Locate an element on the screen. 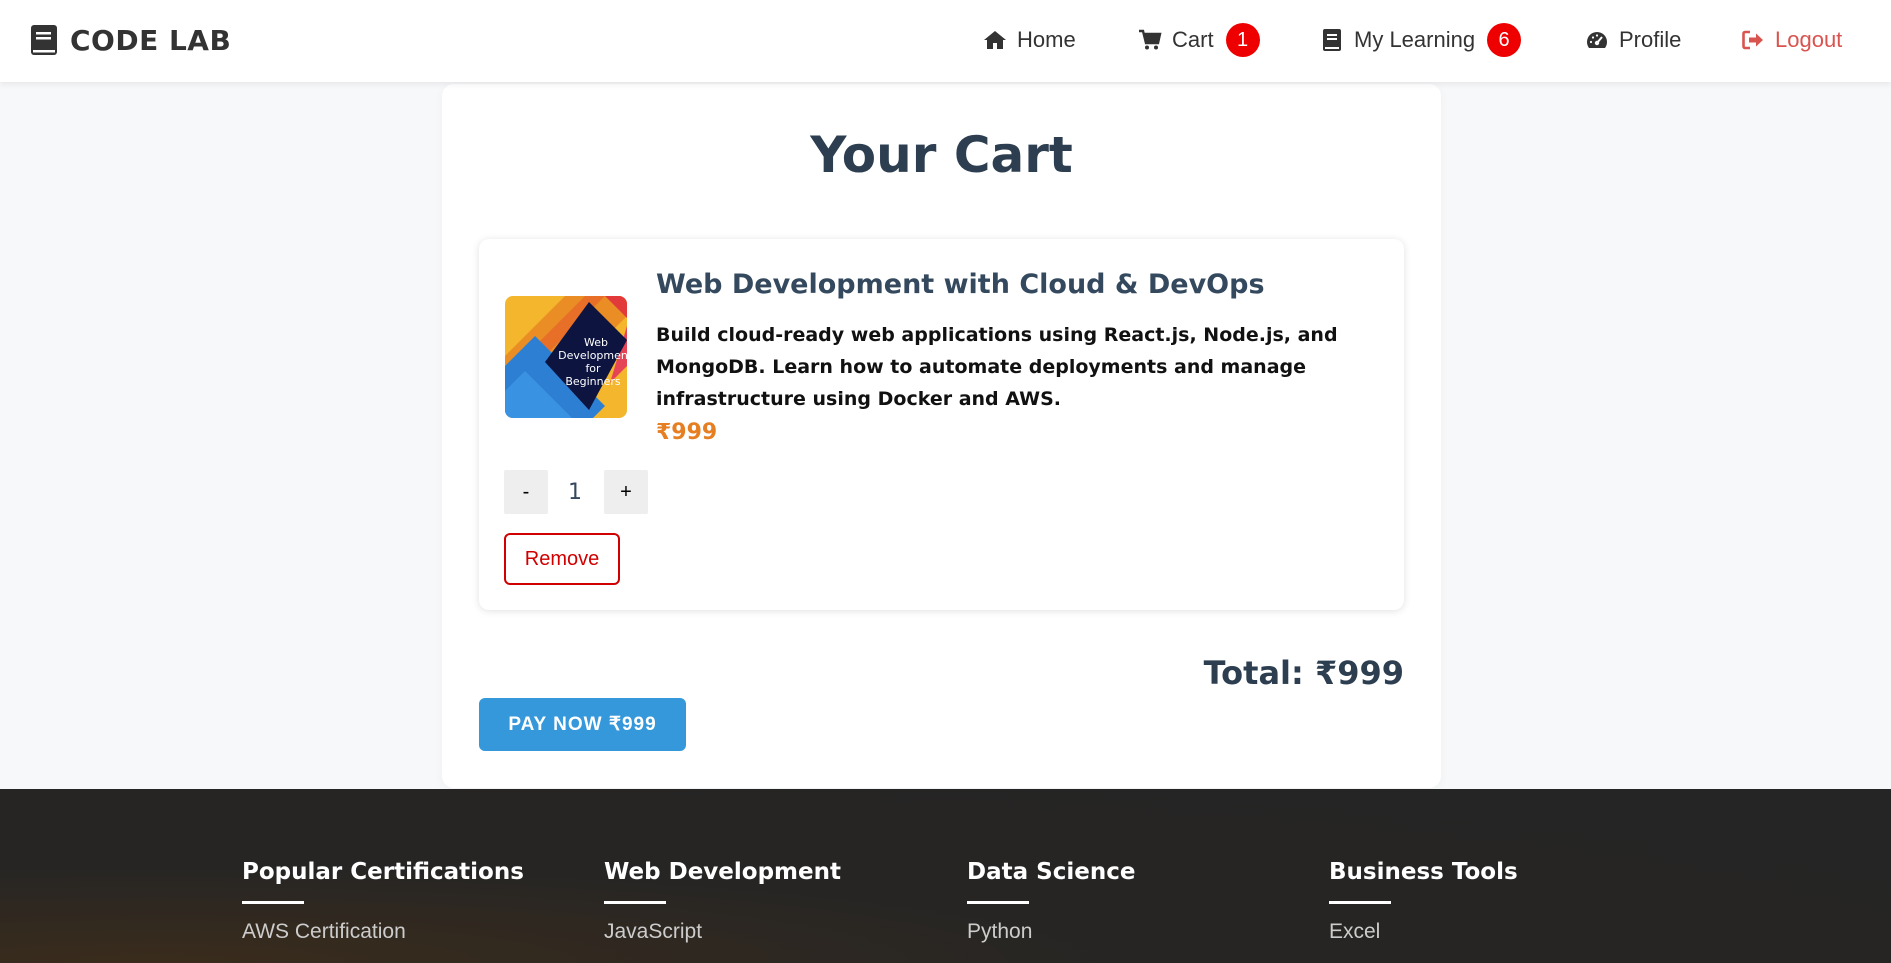 This screenshot has width=1891, height=963. nav-home: Home is located at coordinates (1029, 40).